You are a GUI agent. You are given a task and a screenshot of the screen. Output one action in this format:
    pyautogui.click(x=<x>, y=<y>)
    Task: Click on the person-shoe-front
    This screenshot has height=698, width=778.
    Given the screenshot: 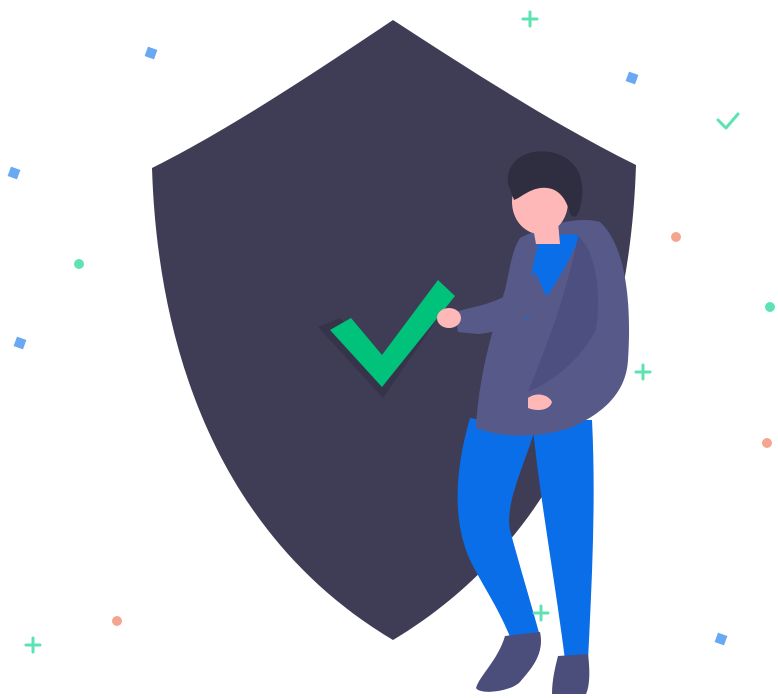 What is the action you would take?
    pyautogui.click(x=508, y=662)
    